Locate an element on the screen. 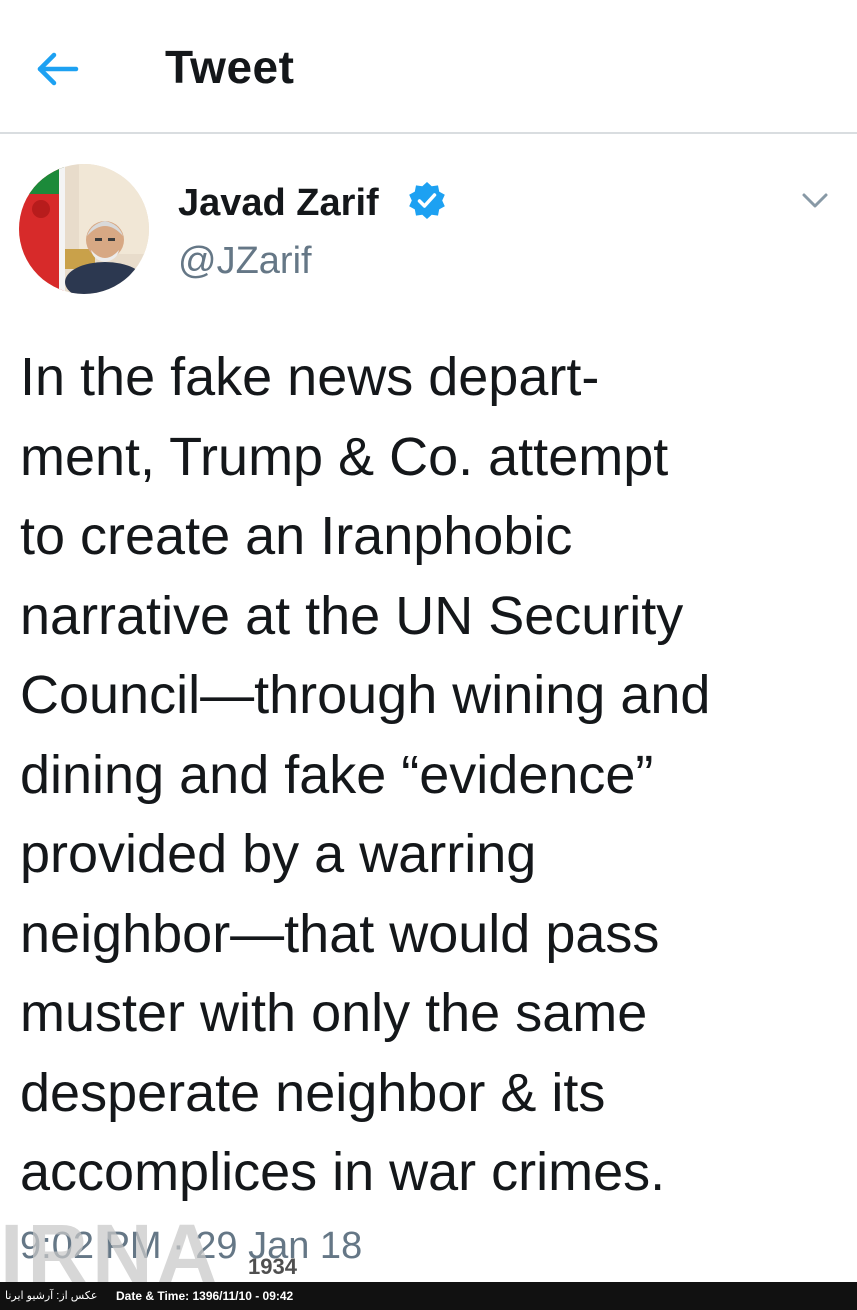  avatar is located at coordinates (84, 229).